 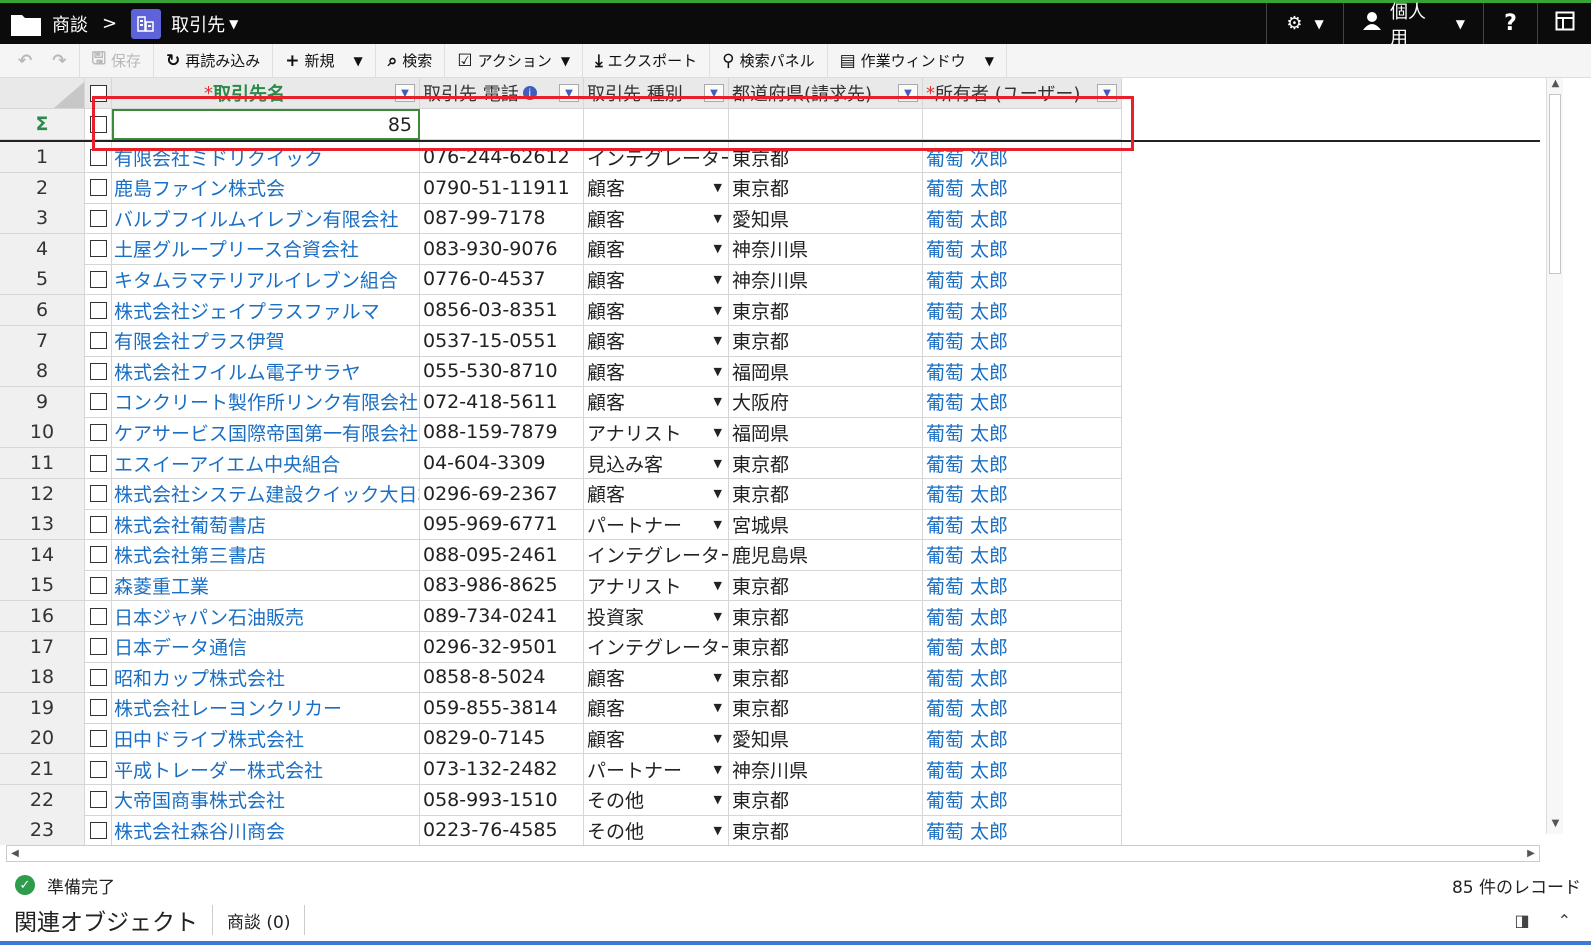 I want to click on account-name-link: 鹿島ファイン株式会, so click(x=266, y=188).